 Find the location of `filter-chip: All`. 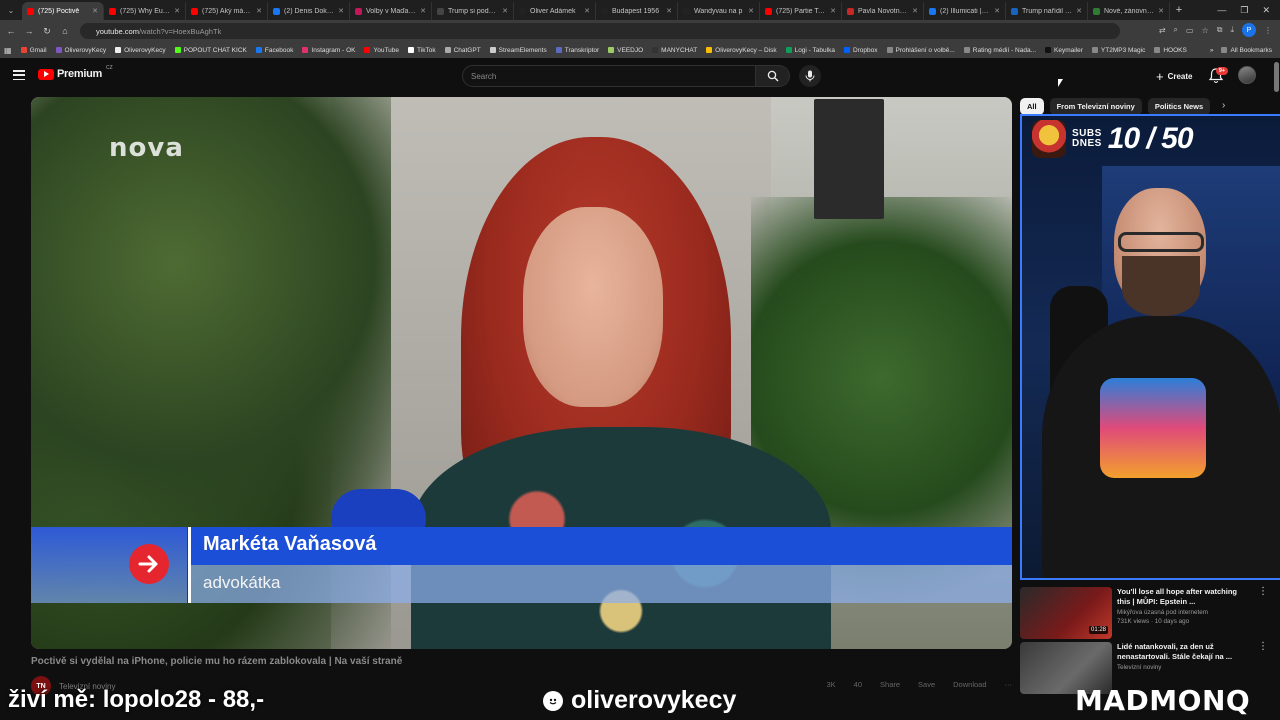

filter-chip: All is located at coordinates (1032, 106).